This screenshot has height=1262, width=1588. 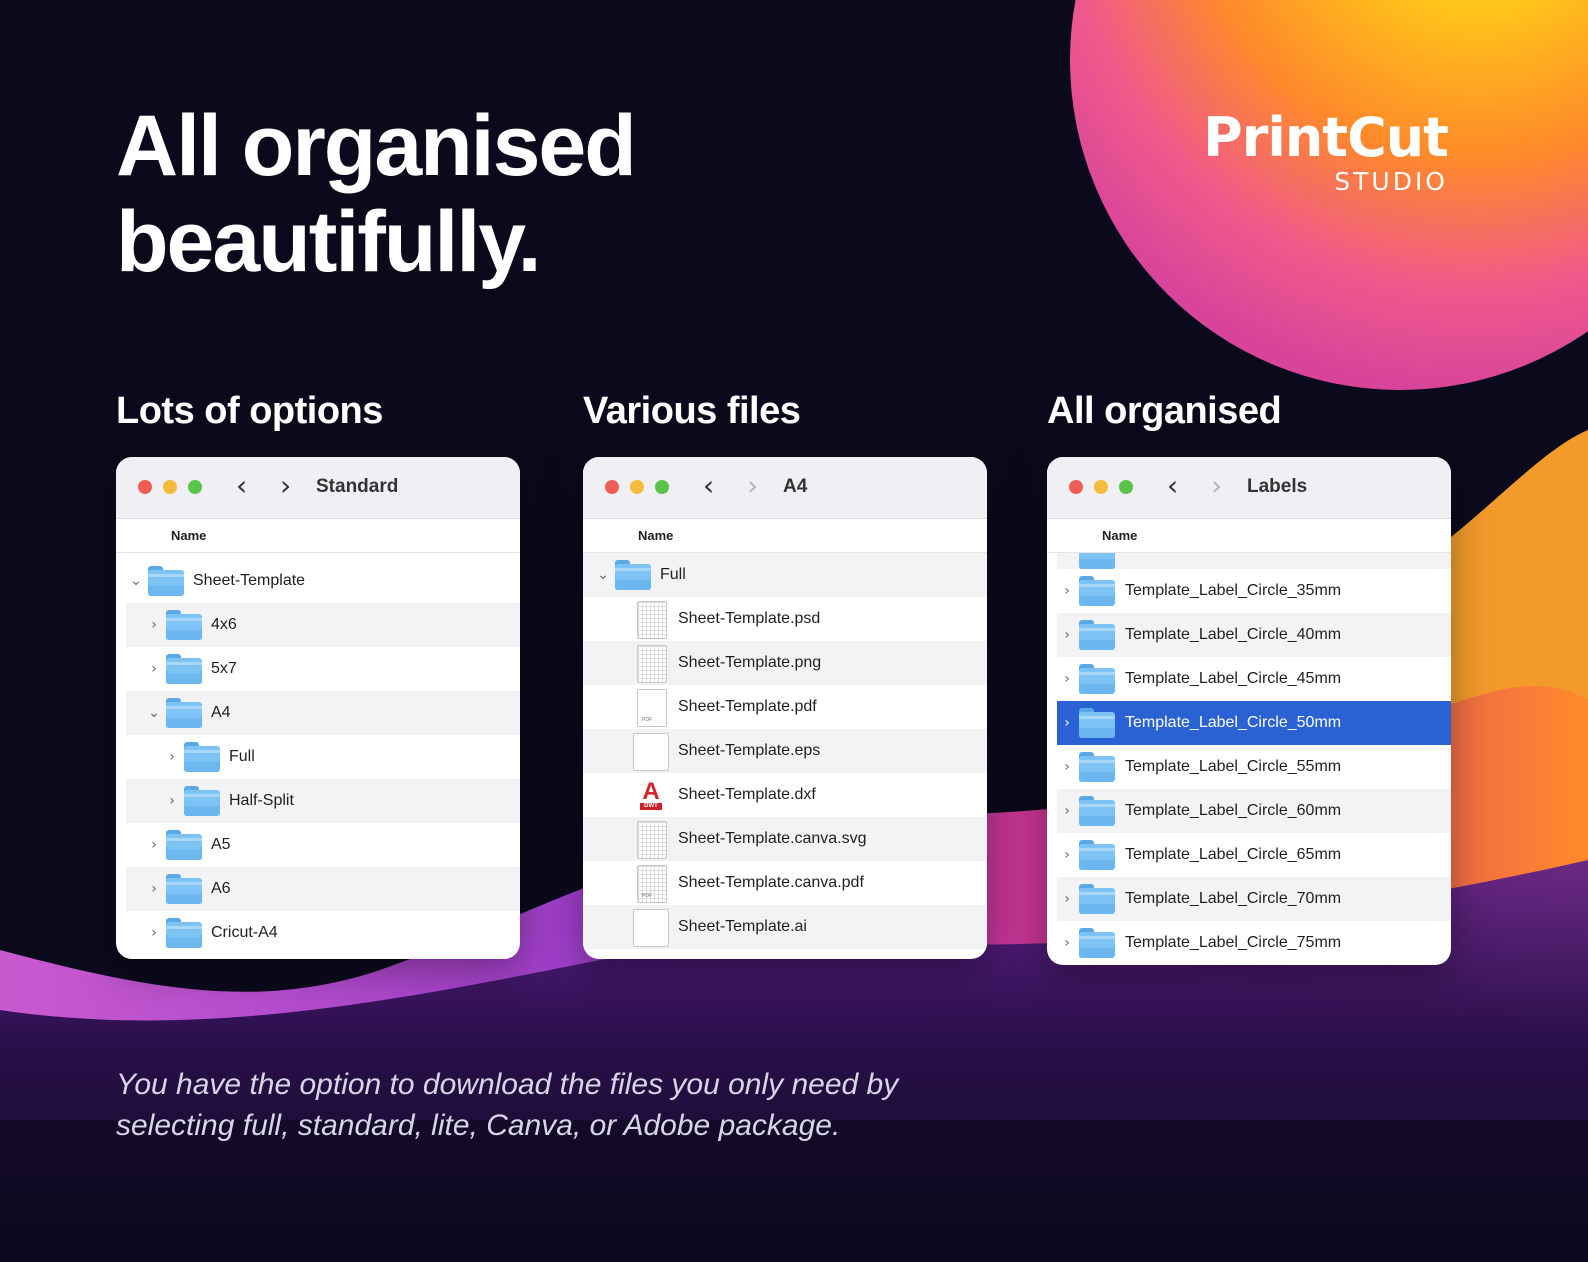 I want to click on item-label: Template_Label_Circle_60mm, so click(x=1233, y=810).